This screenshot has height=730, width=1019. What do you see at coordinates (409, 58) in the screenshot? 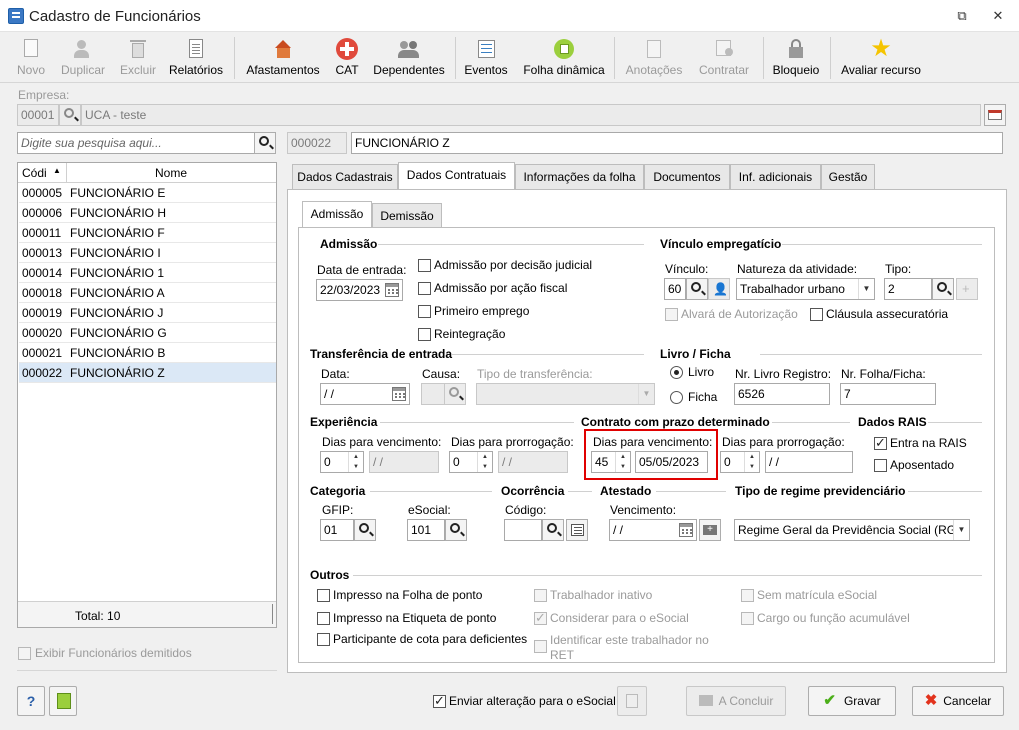
I see `dependentes-button: Dependentes` at bounding box center [409, 58].